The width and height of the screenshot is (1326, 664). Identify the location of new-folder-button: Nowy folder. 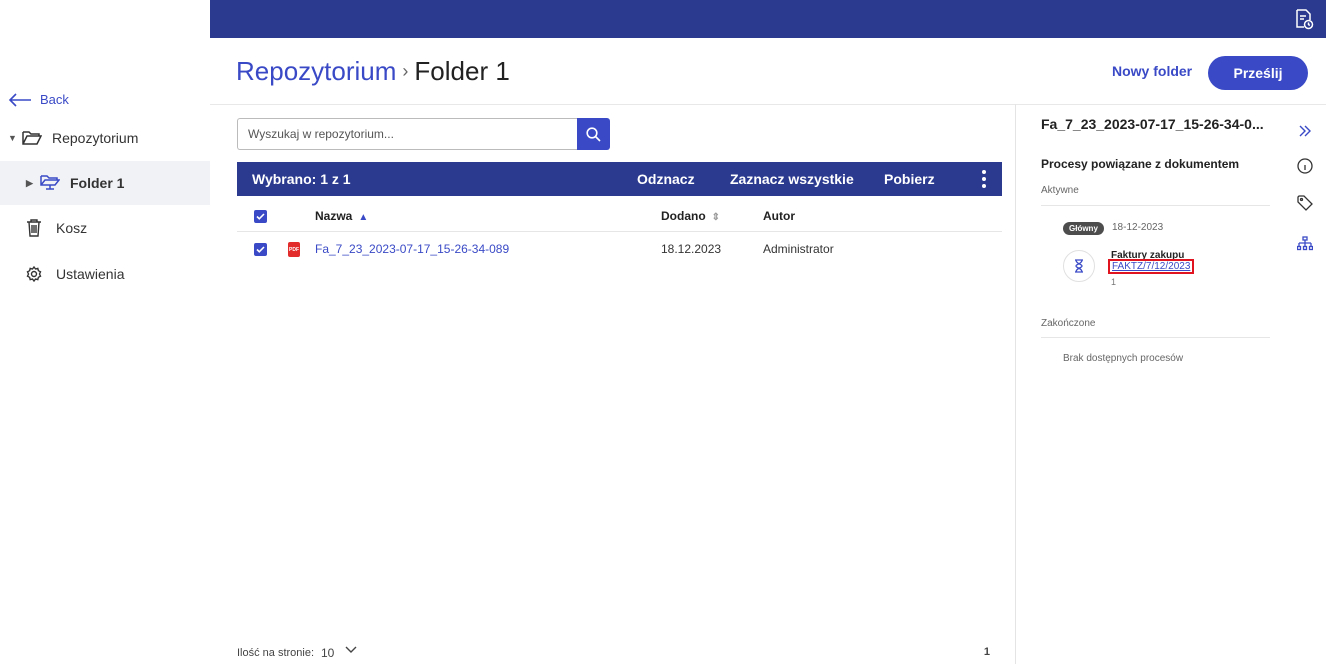
(1152, 71).